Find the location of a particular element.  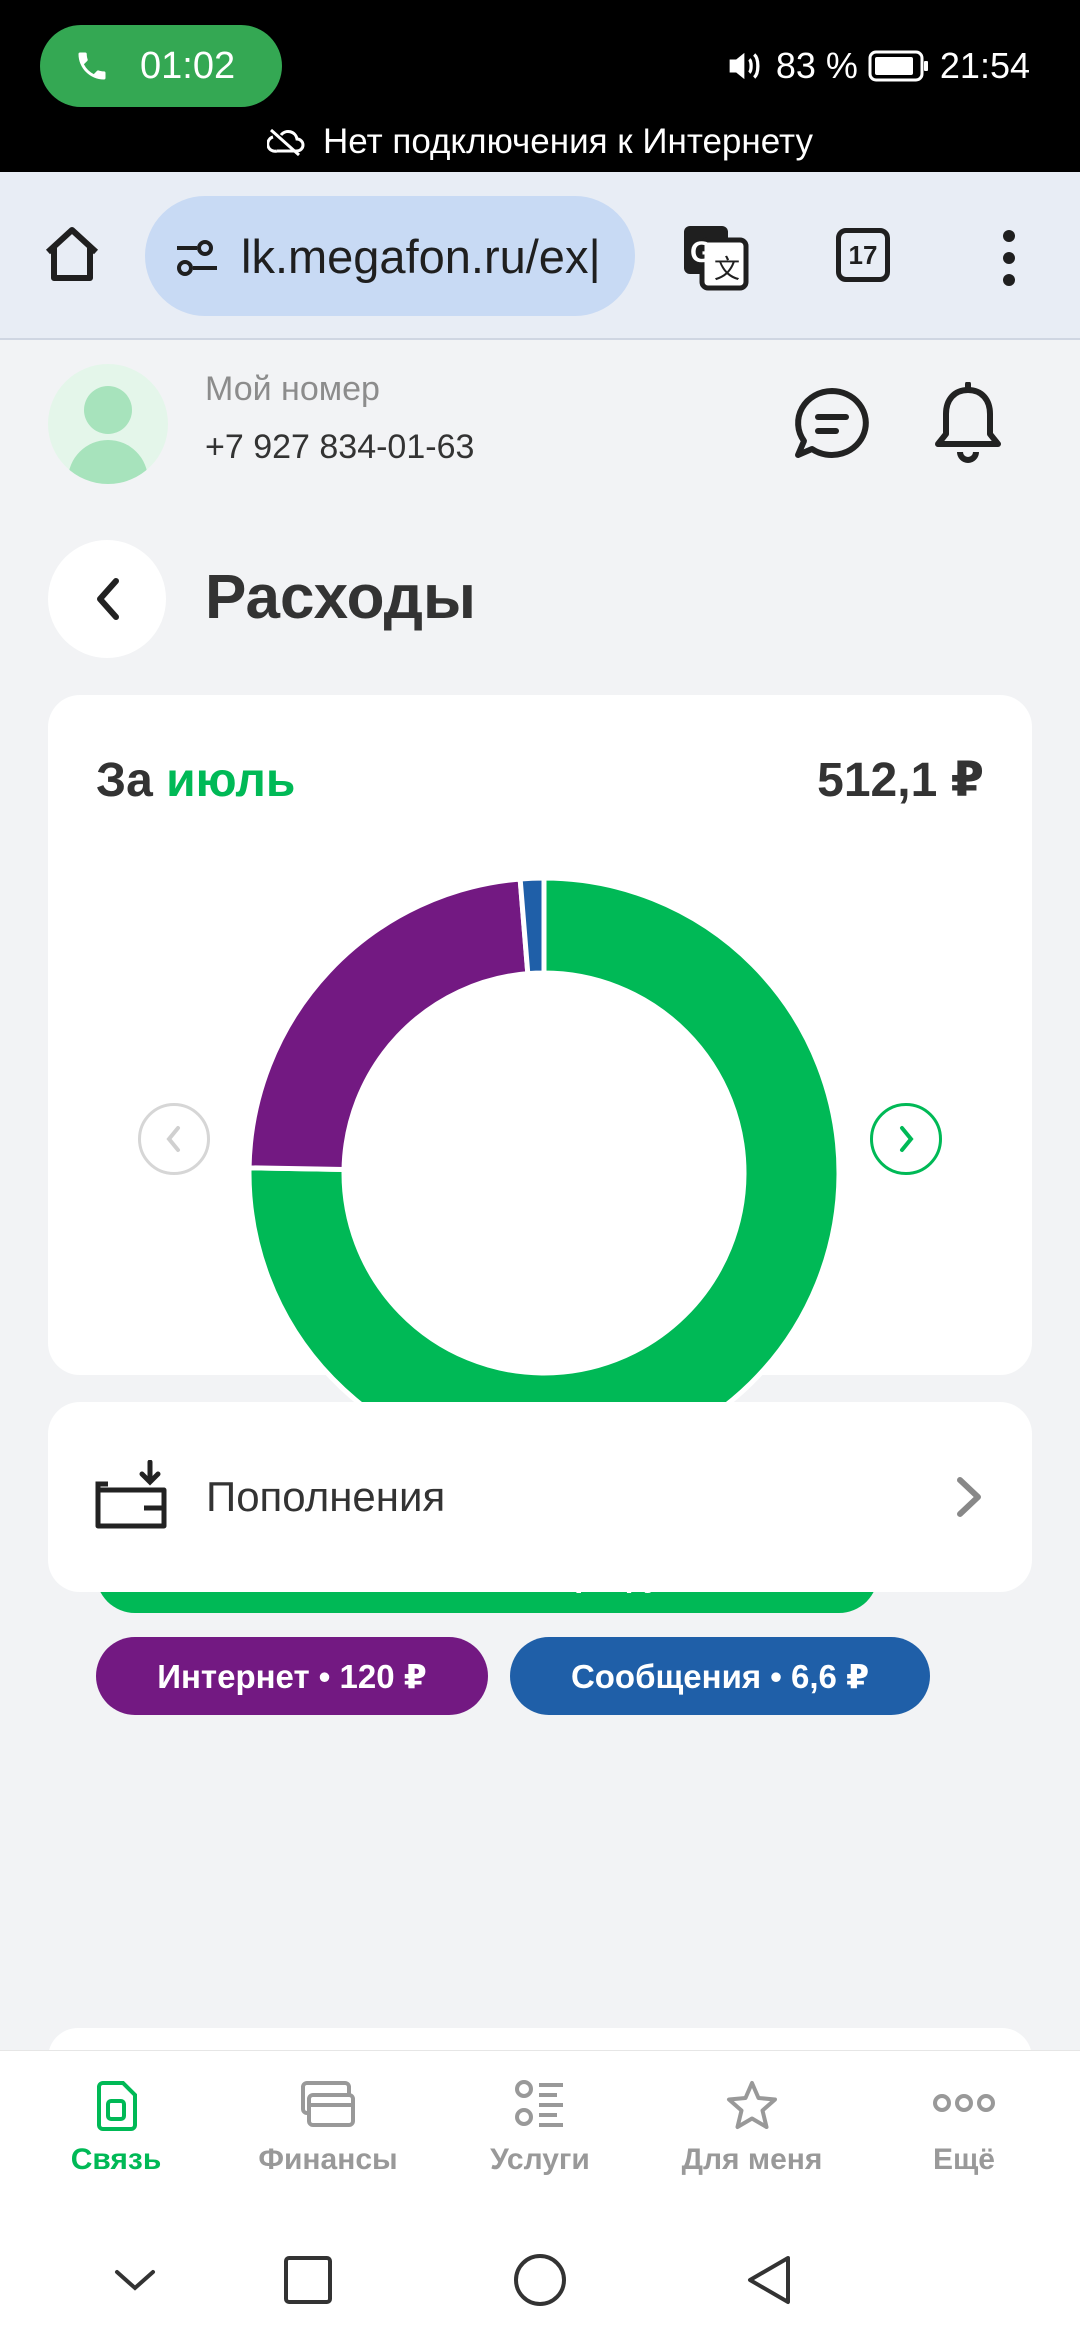

more-dots-icon is located at coordinates (964, 2103).